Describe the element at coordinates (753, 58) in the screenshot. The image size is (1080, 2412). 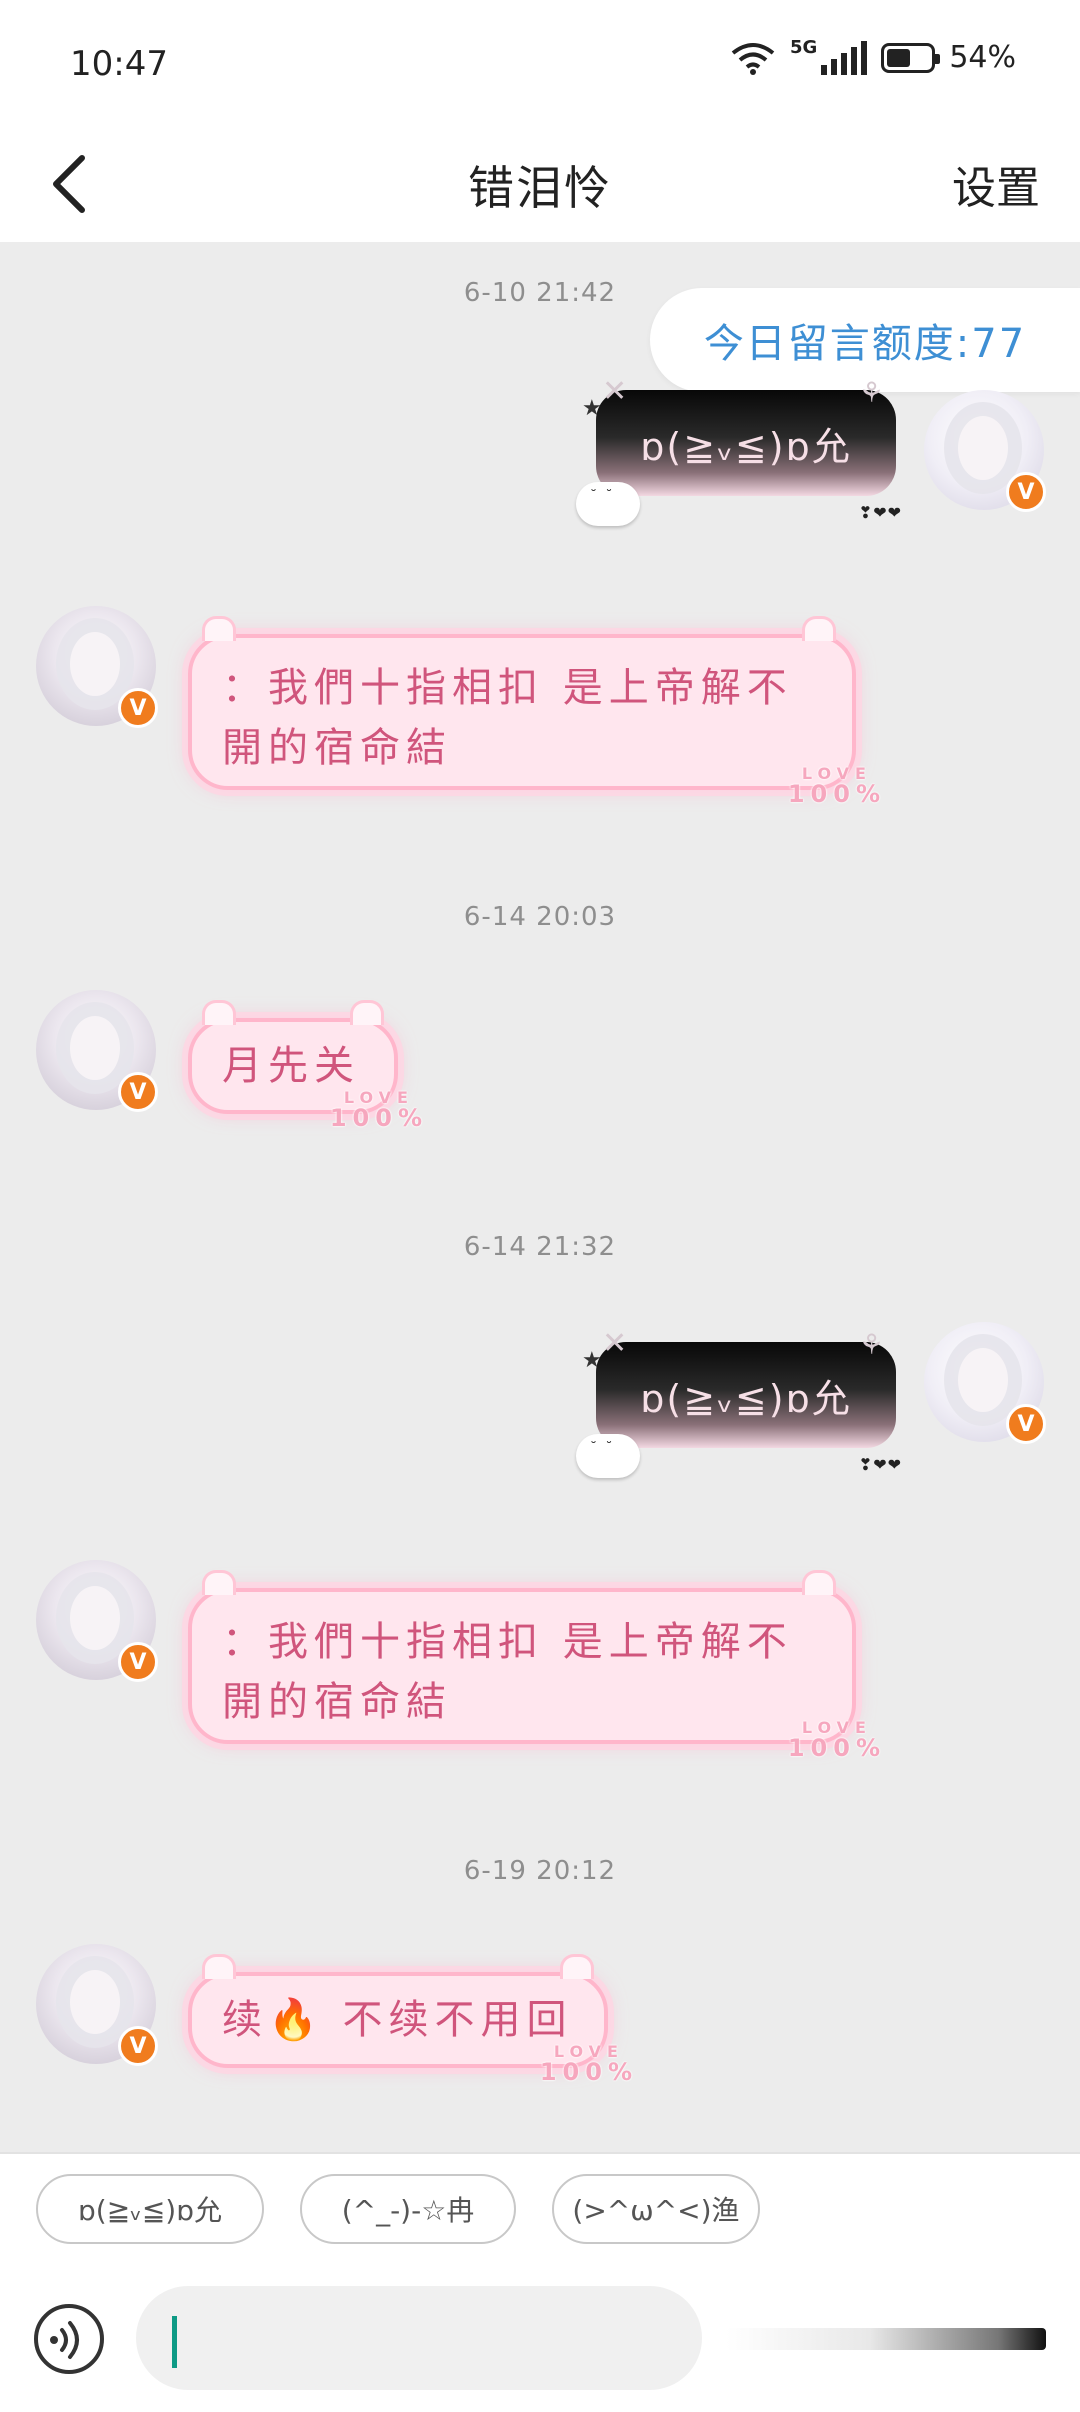
I see `wifi-icon` at that location.